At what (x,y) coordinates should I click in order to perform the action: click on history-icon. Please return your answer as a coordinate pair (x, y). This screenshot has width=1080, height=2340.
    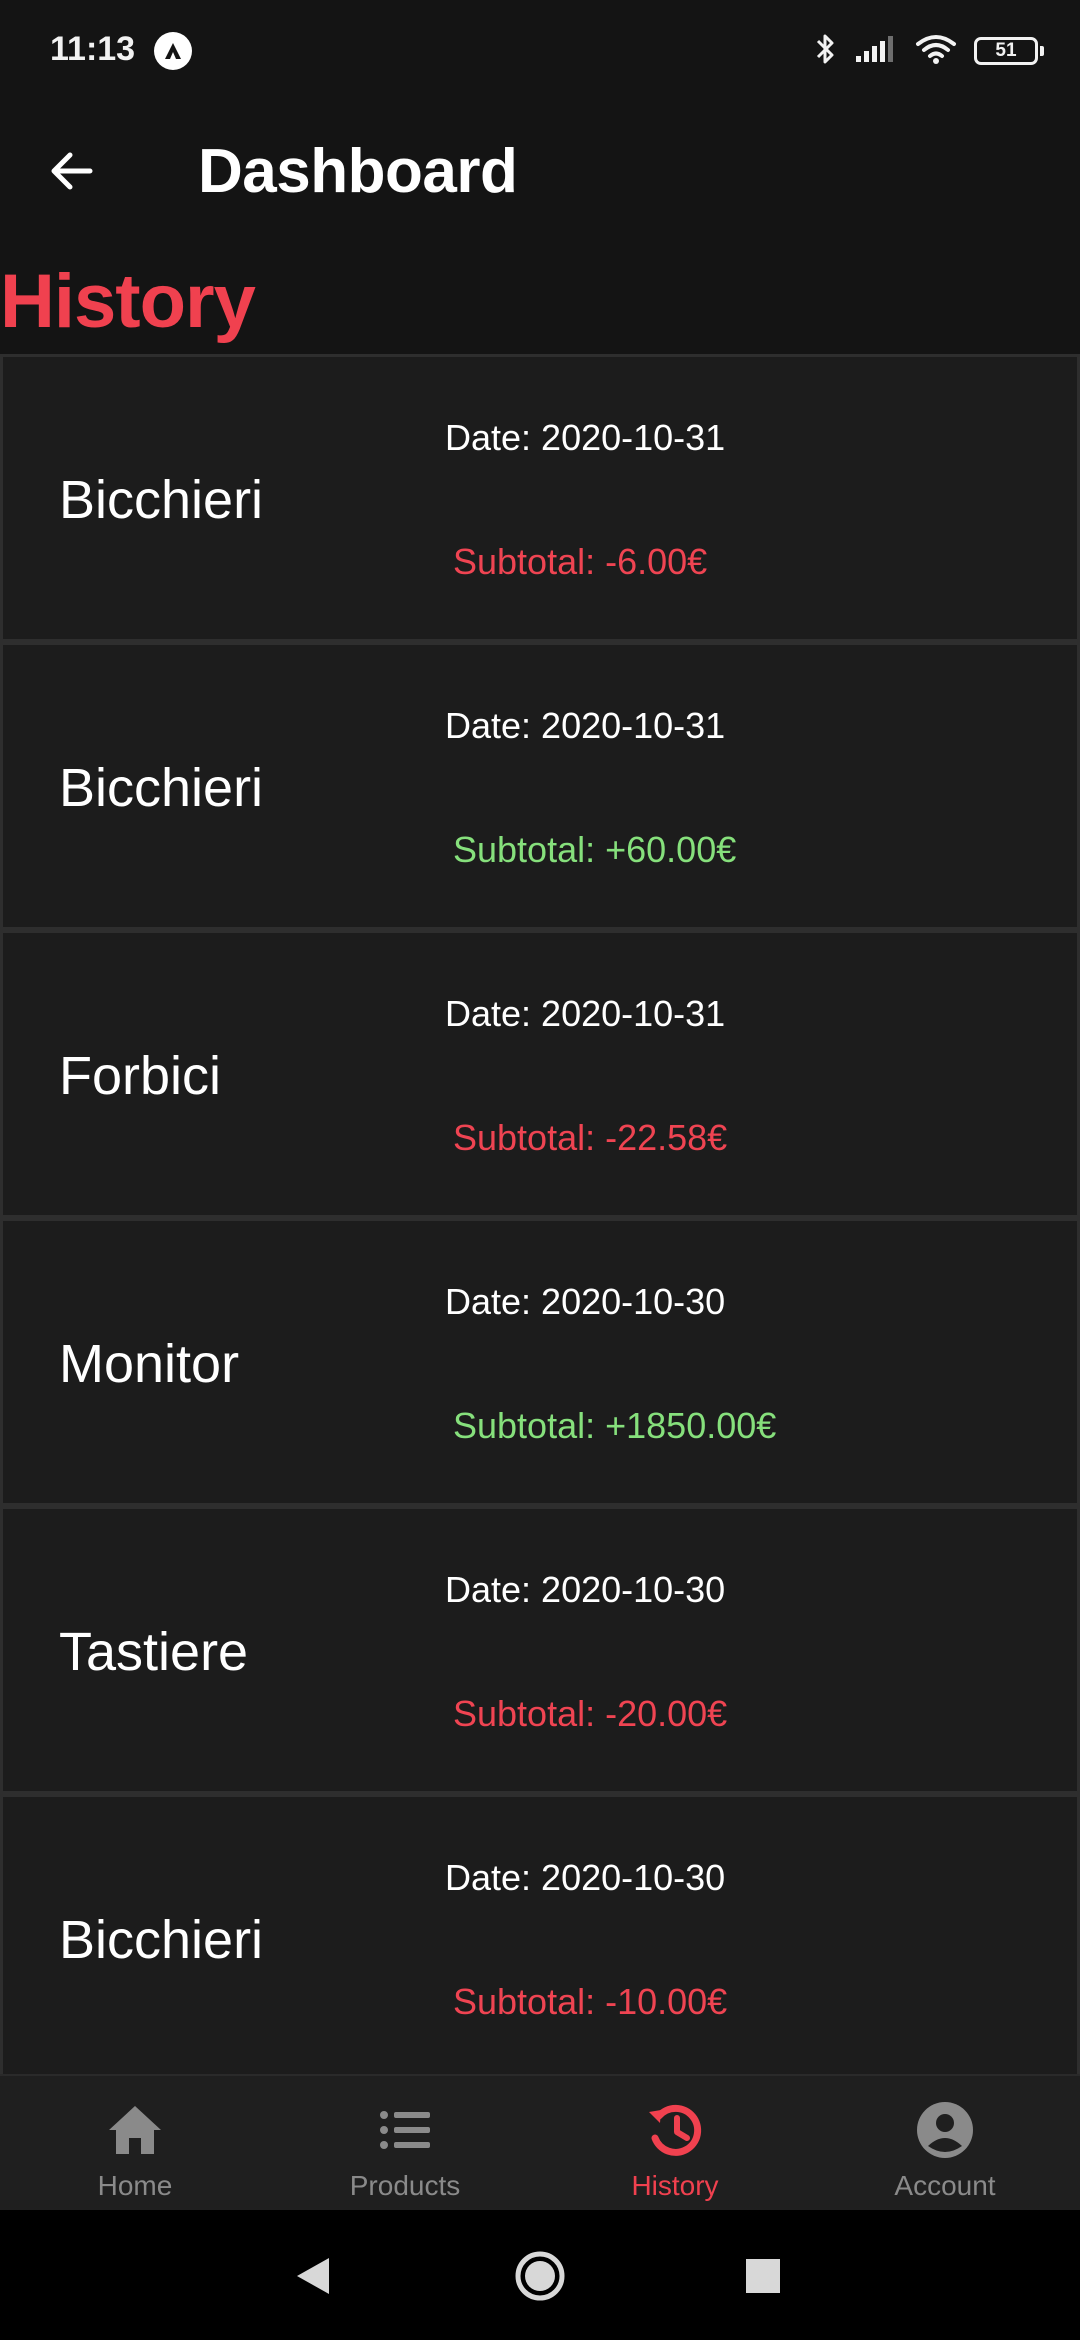
    Looking at the image, I should click on (675, 2130).